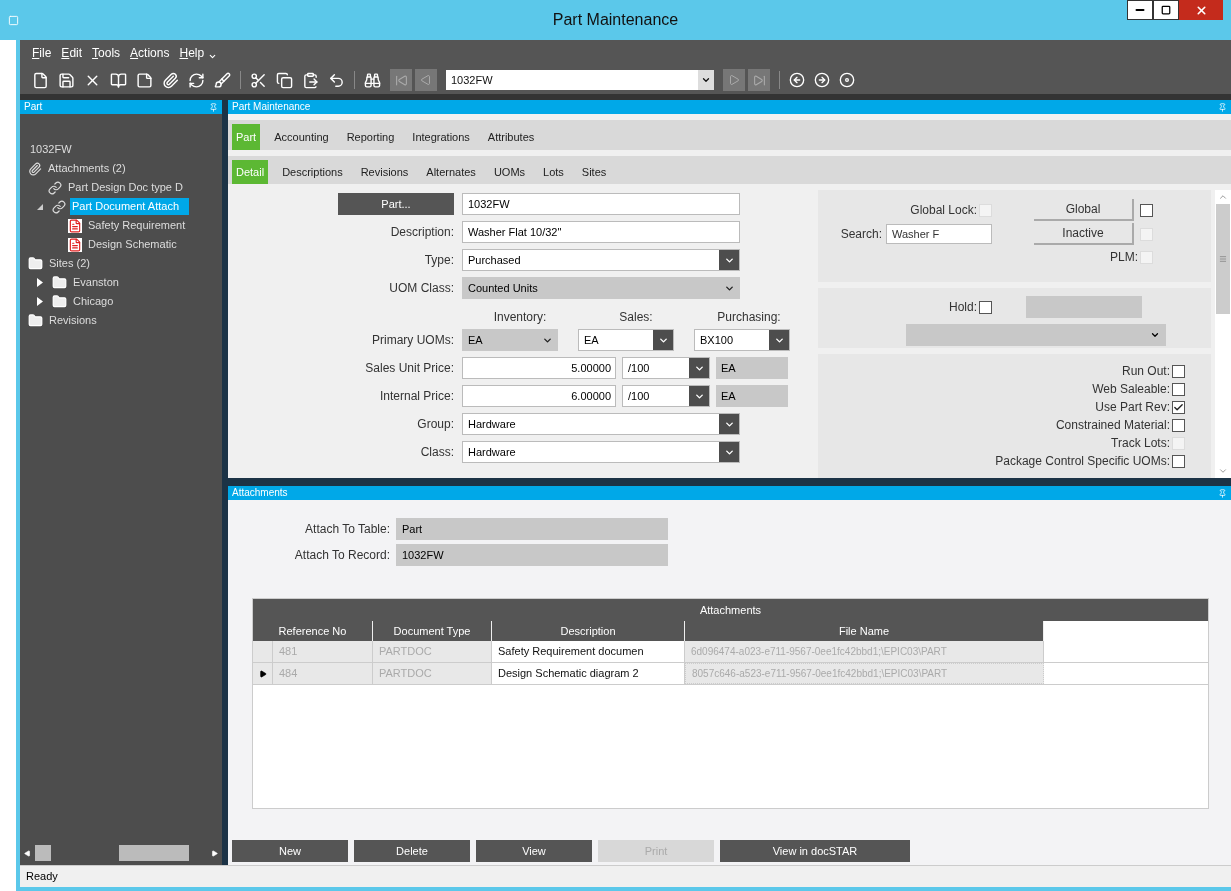 This screenshot has width=1231, height=891. Describe the element at coordinates (601, 232) in the screenshot. I see `description-field: Washer Flat 10/32"` at that location.